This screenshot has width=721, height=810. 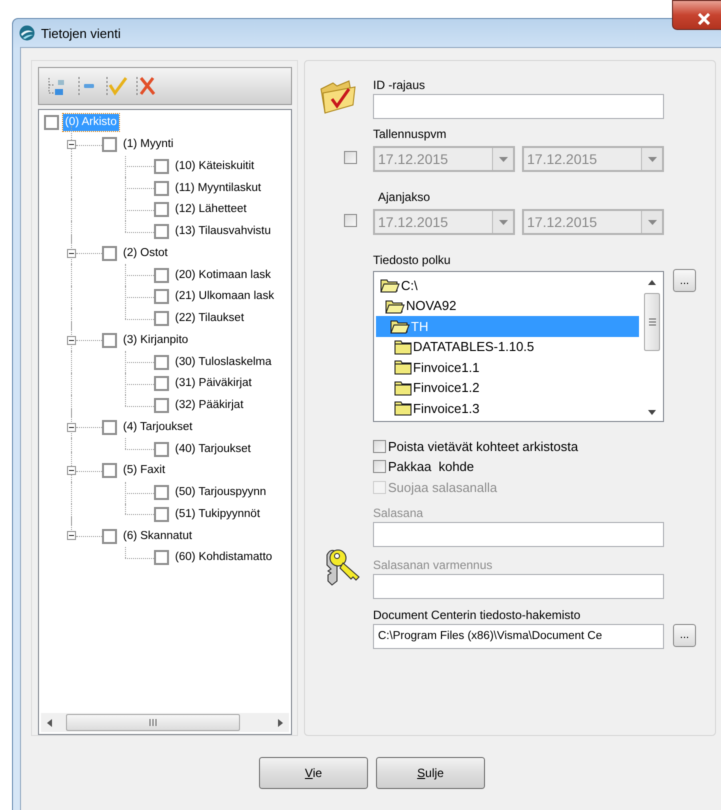 What do you see at coordinates (220, 493) in the screenshot?
I see `tree-item: (50) Tarjouspyynn` at bounding box center [220, 493].